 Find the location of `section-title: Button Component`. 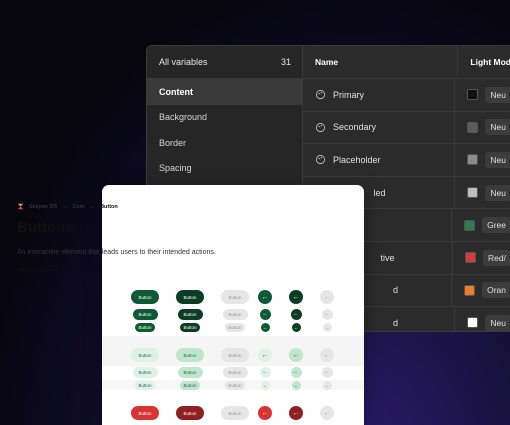

section-title: Button Component is located at coordinates (37, 269).